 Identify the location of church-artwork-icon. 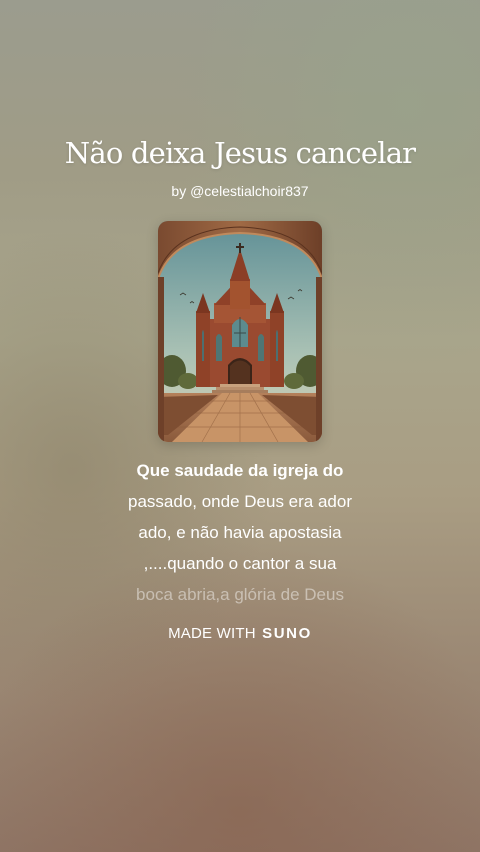
(240, 331).